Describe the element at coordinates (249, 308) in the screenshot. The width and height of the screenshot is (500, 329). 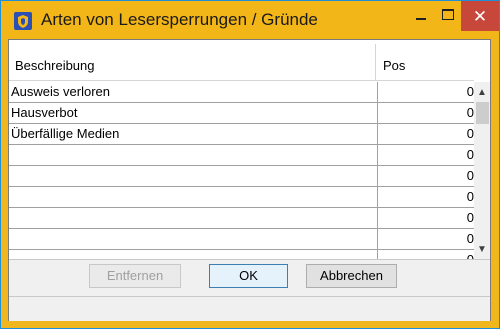
I see `status-bar` at that location.